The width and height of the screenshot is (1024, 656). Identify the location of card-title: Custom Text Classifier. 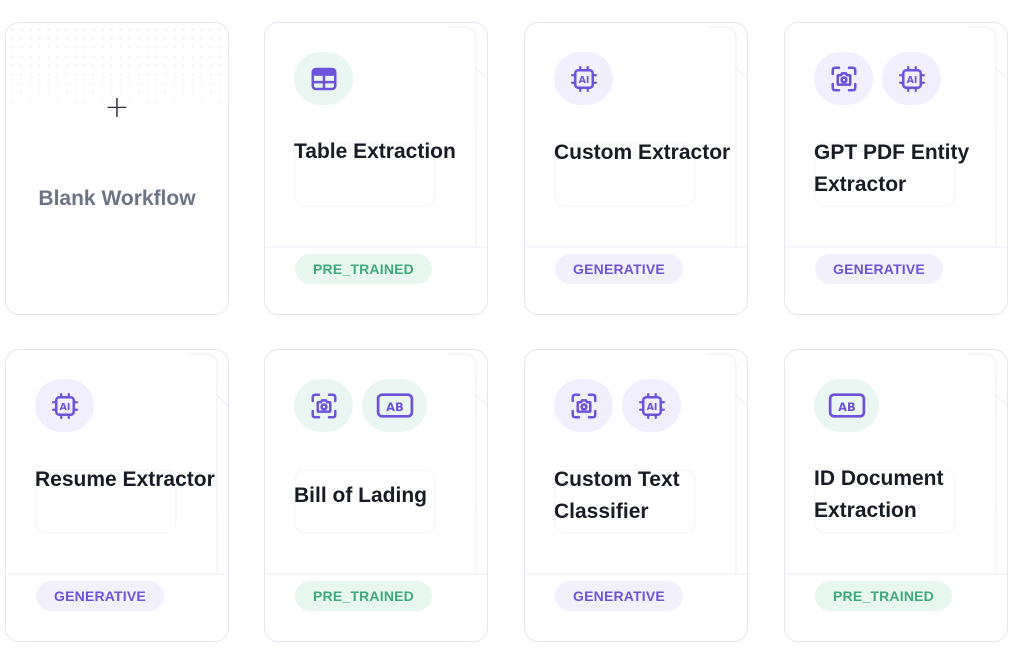
(617, 495).